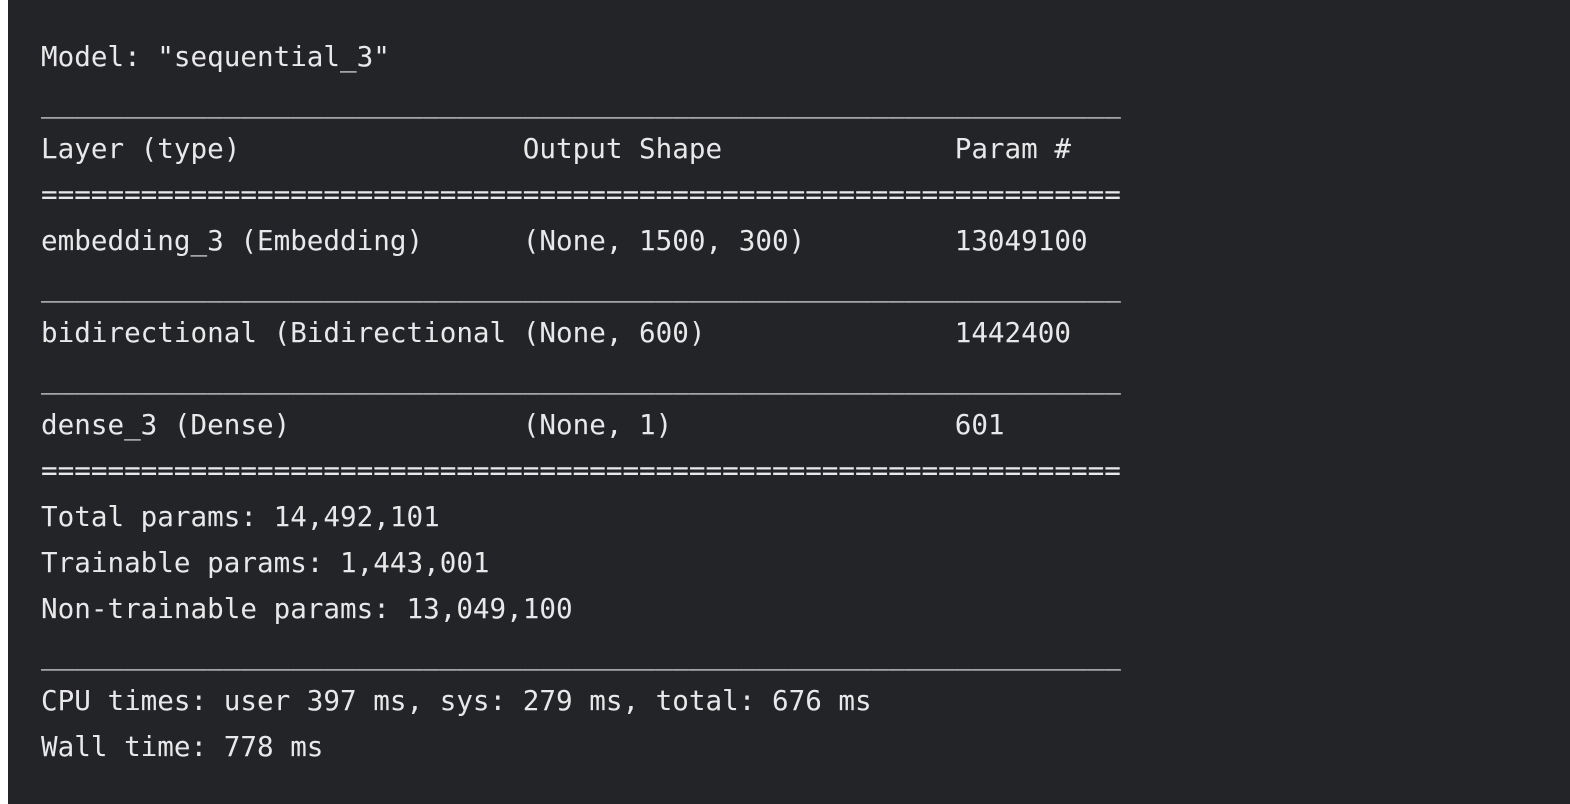 Image resolution: width=1570 pixels, height=804 pixels. I want to click on model-title: Model: "sequential_3", so click(215, 56).